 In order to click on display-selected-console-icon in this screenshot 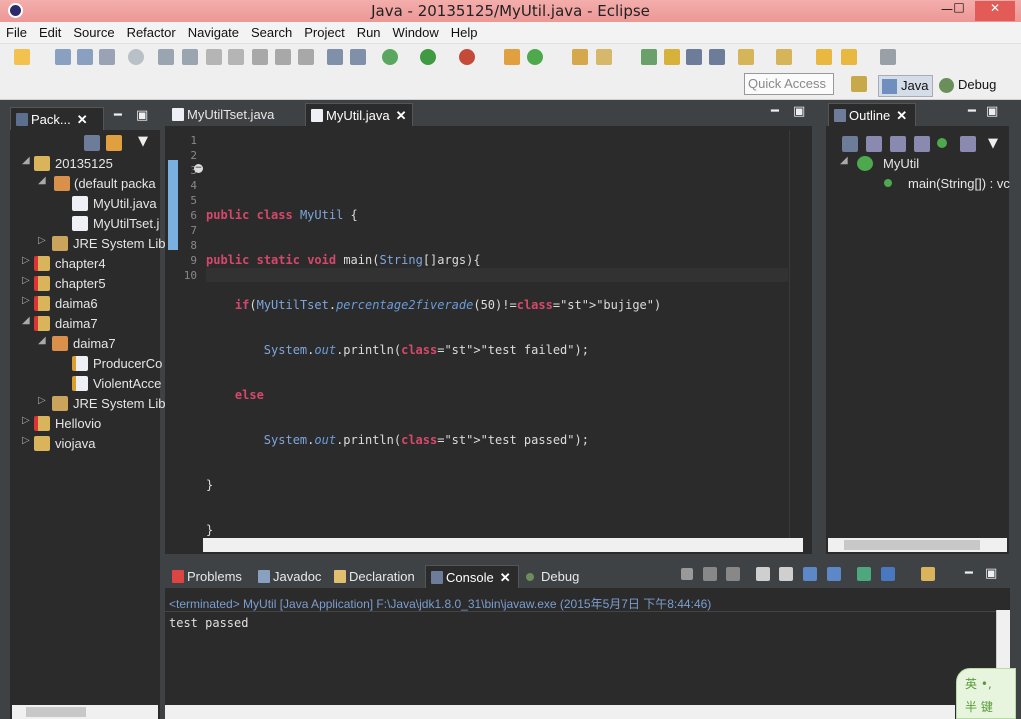, I will do `click(888, 574)`.